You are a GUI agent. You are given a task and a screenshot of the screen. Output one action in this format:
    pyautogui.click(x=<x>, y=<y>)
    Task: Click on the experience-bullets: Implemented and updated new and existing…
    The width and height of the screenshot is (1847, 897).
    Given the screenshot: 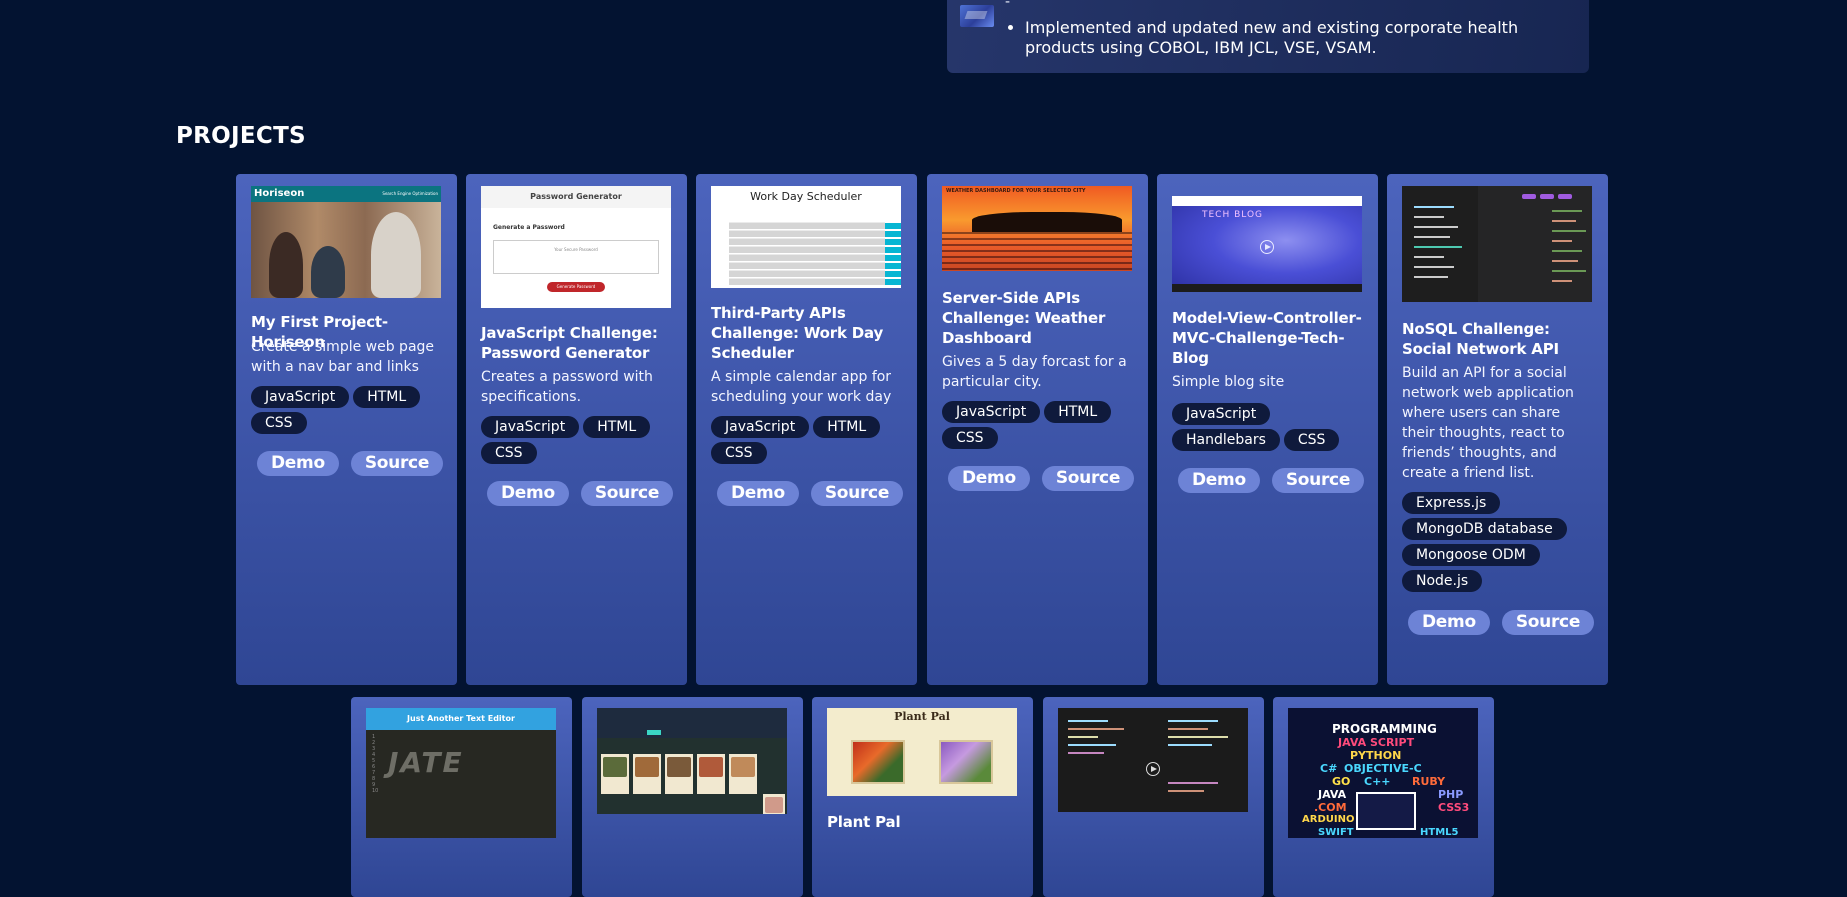 What is the action you would take?
    pyautogui.click(x=1285, y=38)
    